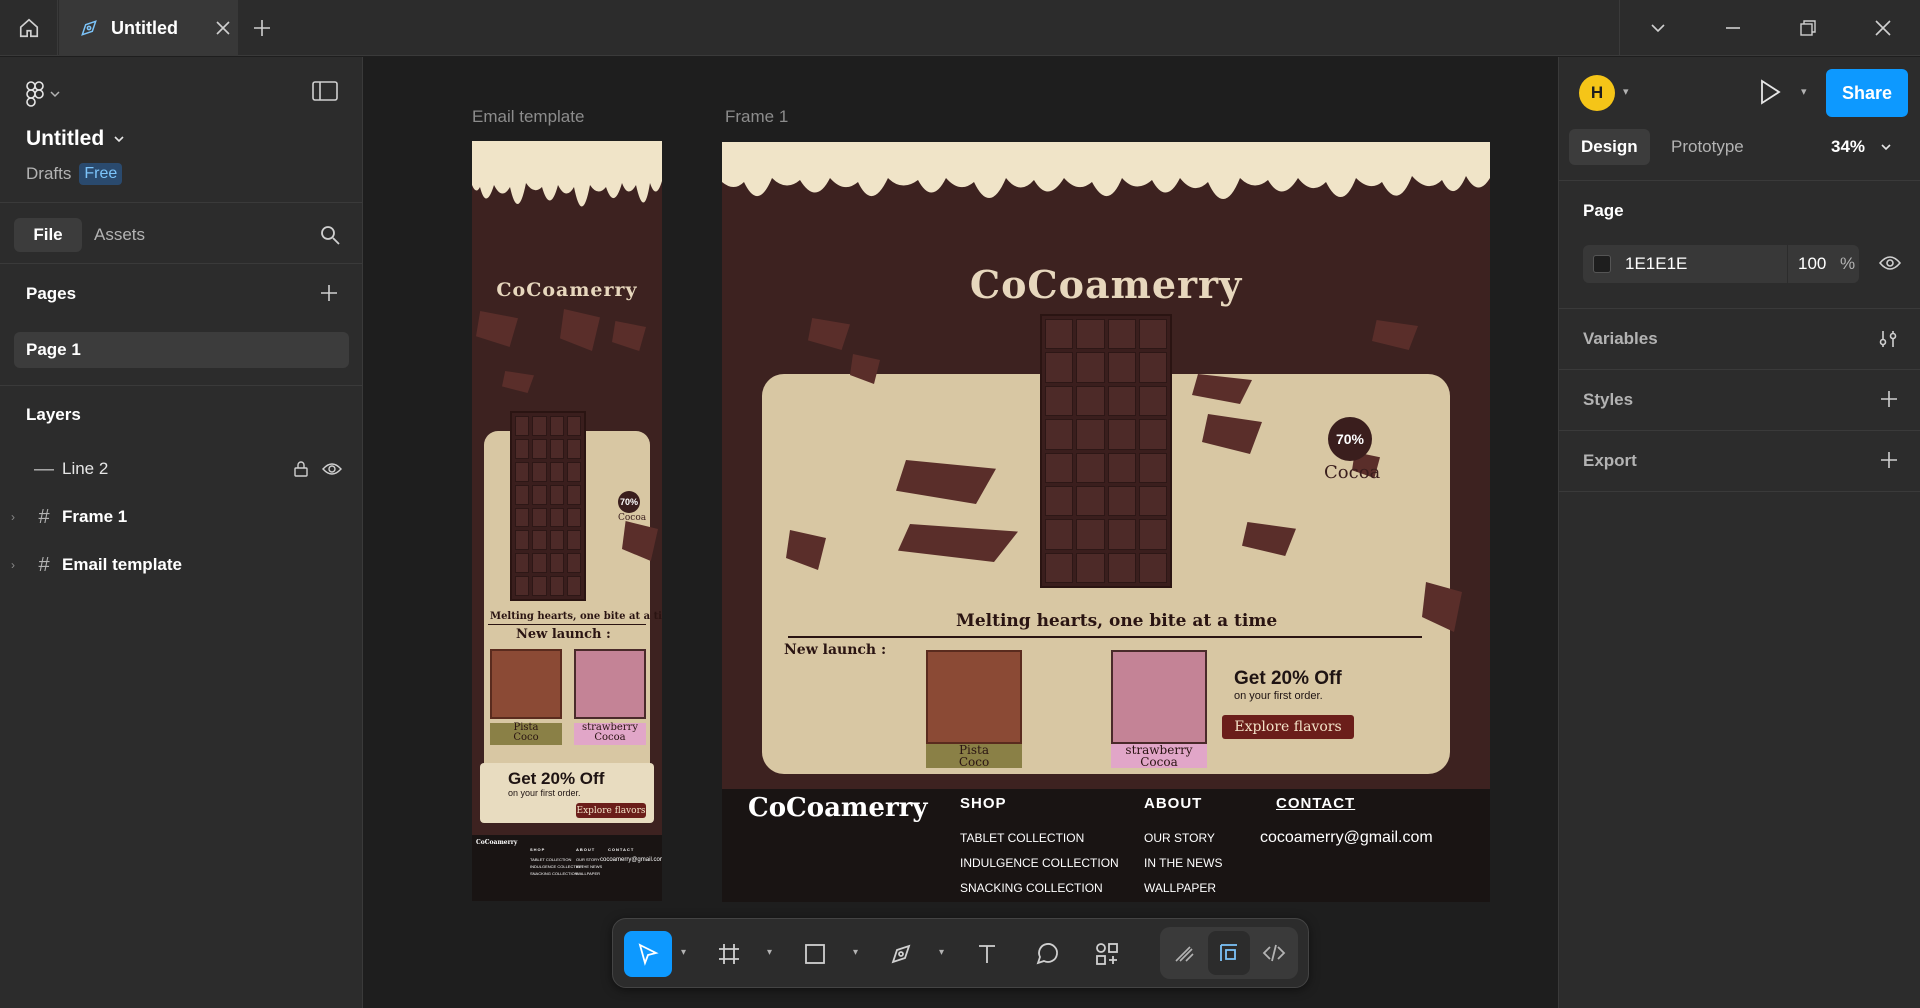  I want to click on eye-icon, so click(332, 469).